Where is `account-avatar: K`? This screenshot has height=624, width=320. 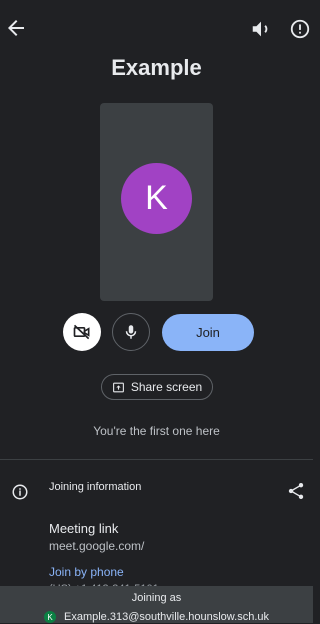 account-avatar: K is located at coordinates (49, 617).